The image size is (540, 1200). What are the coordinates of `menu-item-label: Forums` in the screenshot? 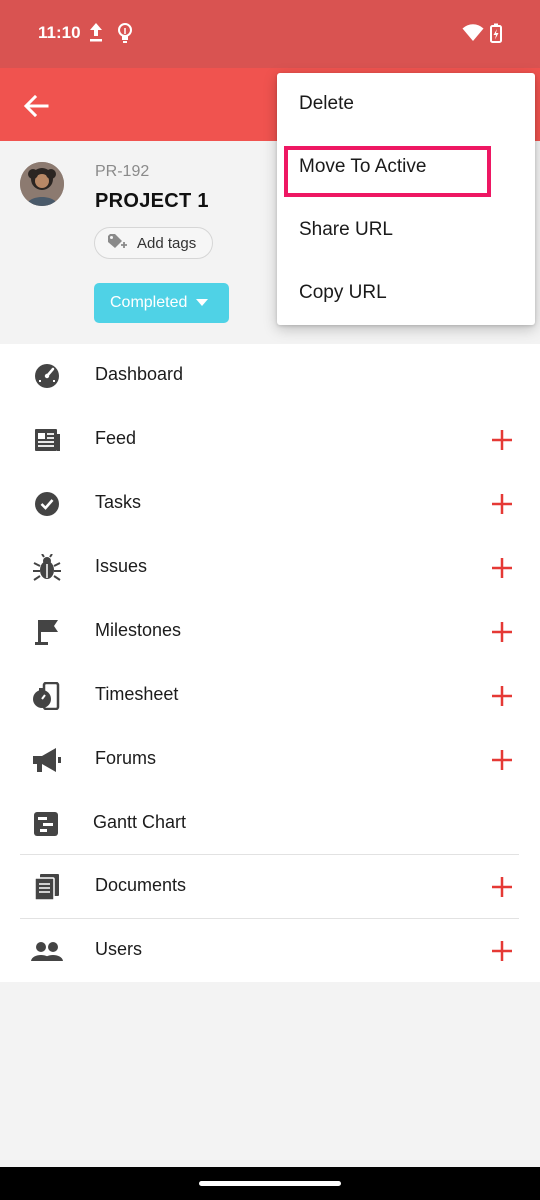 It's located at (126, 758).